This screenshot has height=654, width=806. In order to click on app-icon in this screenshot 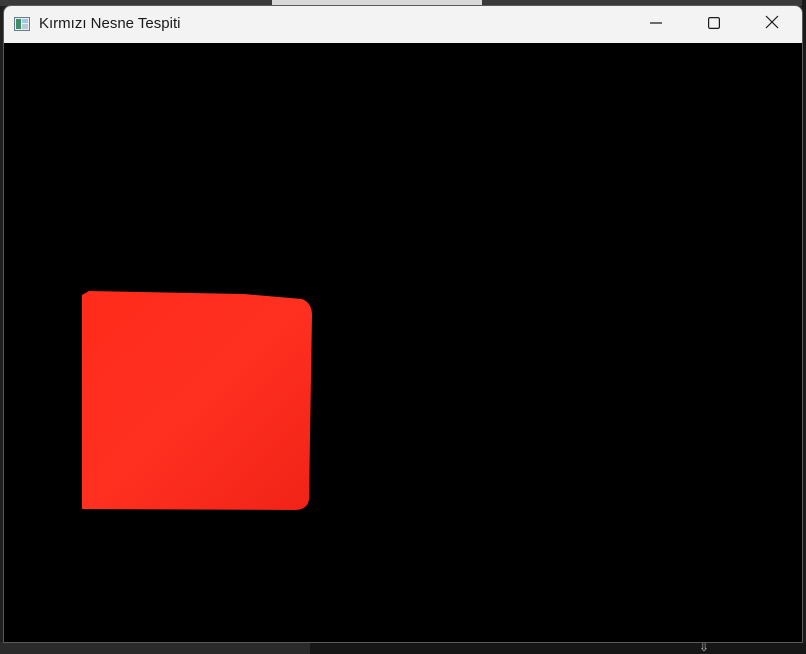, I will do `click(22, 24)`.